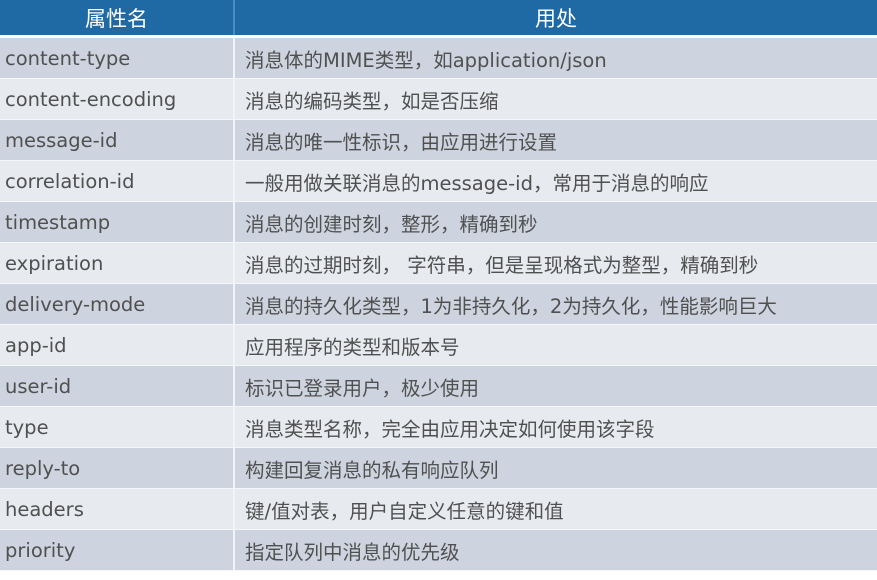 The height and width of the screenshot is (580, 877). I want to click on table-row: type 消息类型名称，完全由应用决定如何使用该字段, so click(438, 427).